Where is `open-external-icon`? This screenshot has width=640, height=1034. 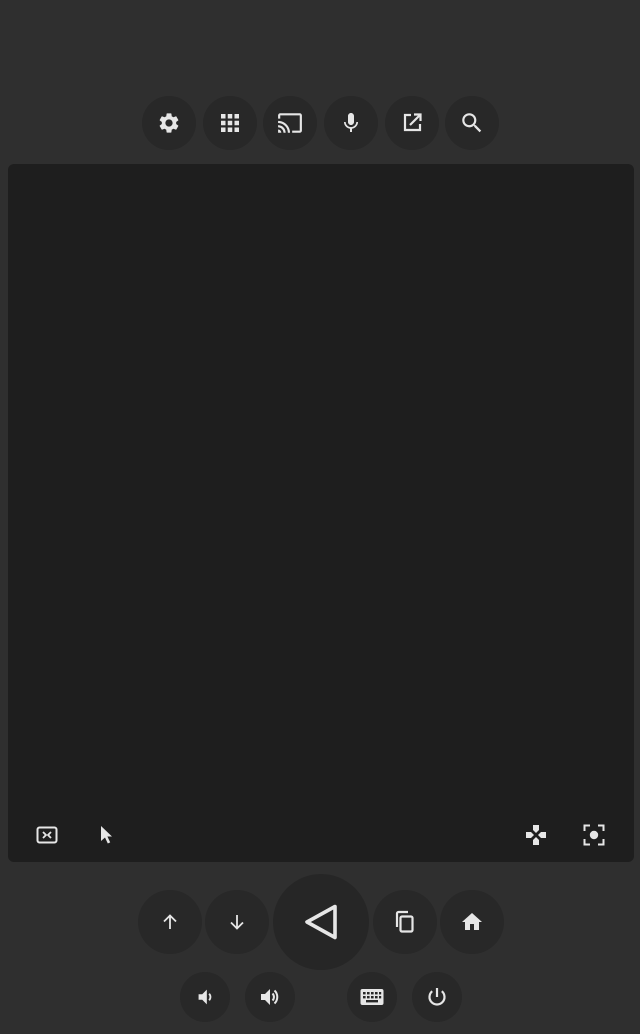
open-external-icon is located at coordinates (412, 122).